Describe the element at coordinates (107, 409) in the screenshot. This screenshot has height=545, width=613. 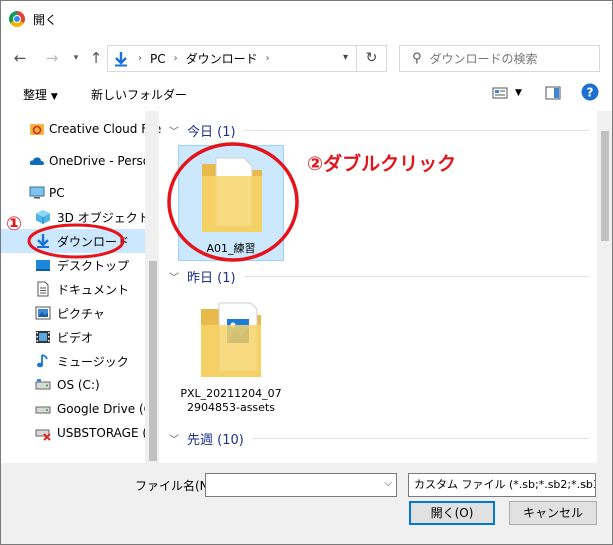
I see `sidebar-item-label: Google Drive (G:` at that location.